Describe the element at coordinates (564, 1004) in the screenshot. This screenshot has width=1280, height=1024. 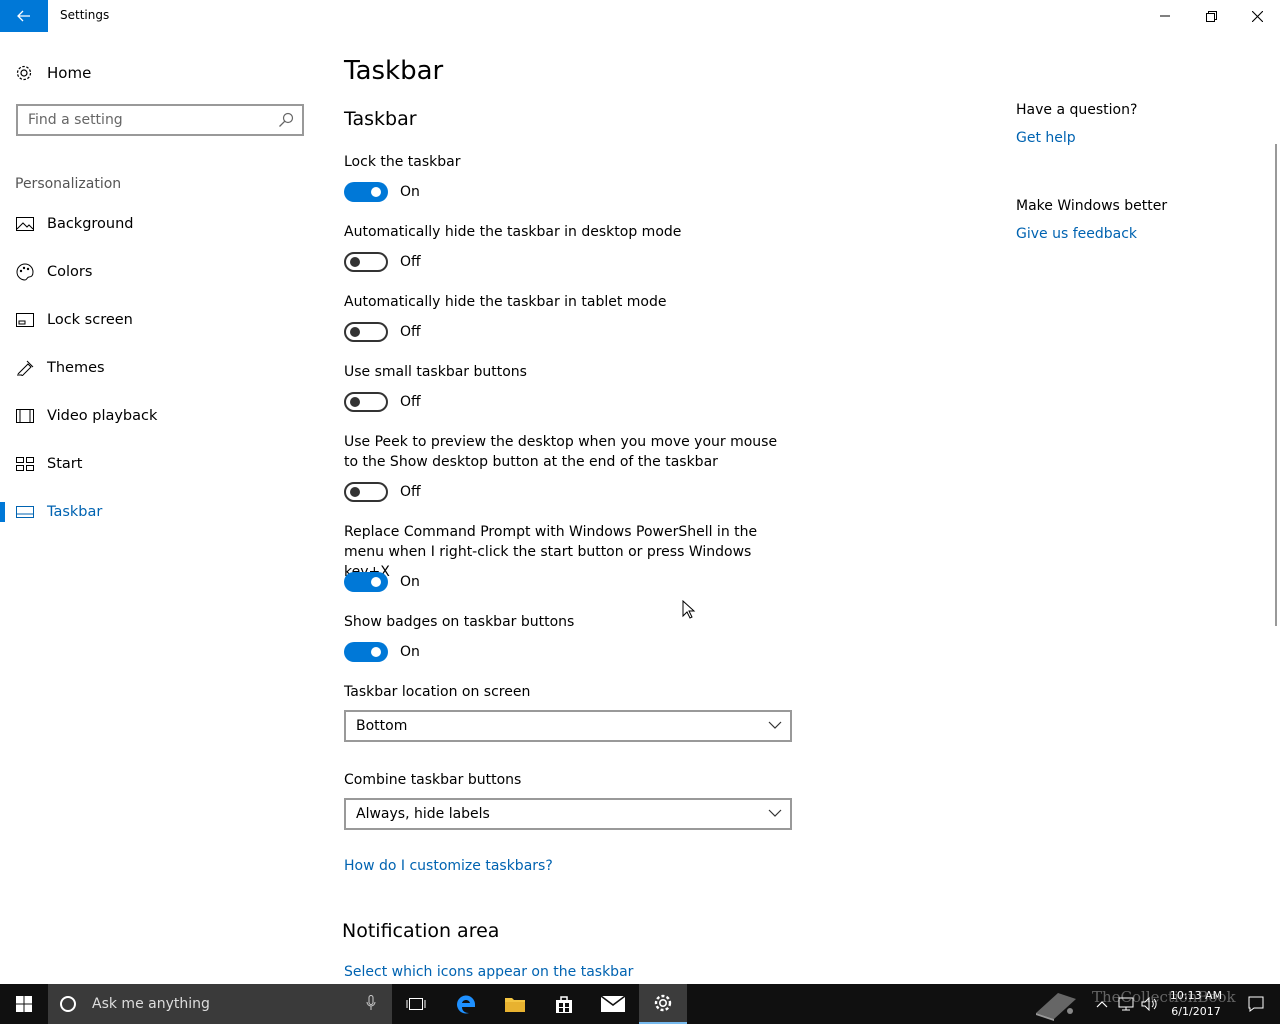
I see `store-app` at that location.